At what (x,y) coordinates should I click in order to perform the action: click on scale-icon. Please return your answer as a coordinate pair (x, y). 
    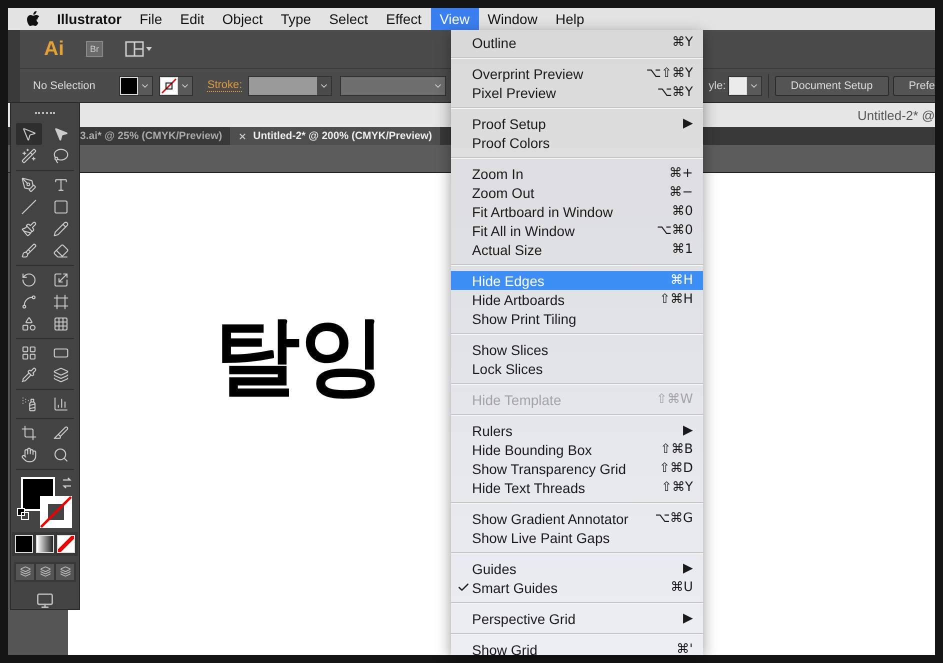
    Looking at the image, I should click on (61, 280).